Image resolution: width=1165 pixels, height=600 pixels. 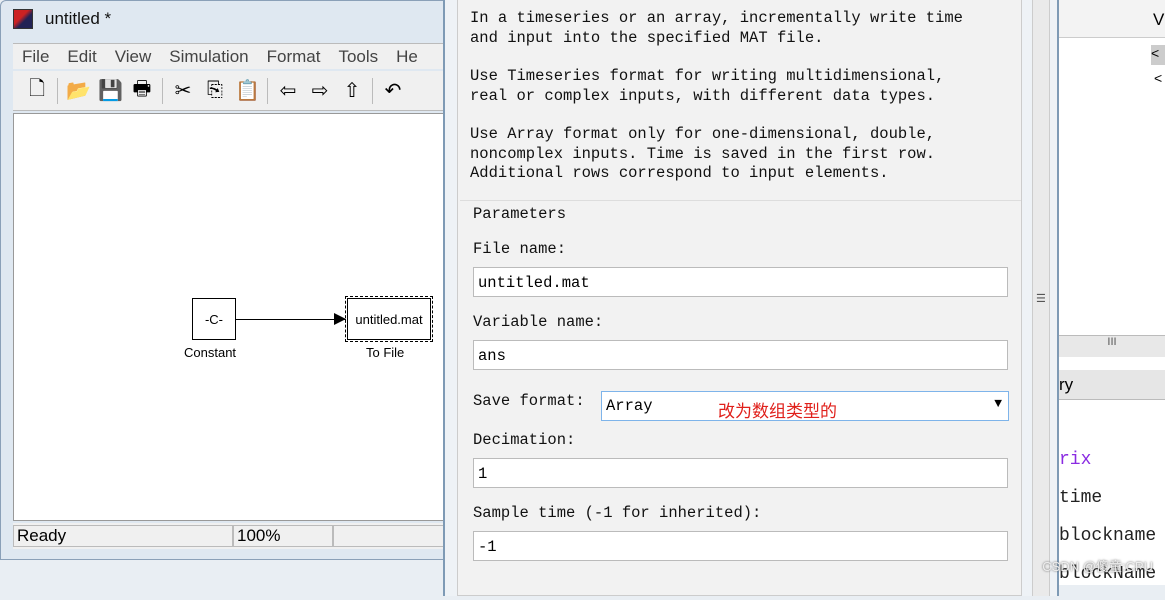 I want to click on signal-line, so click(x=291, y=319).